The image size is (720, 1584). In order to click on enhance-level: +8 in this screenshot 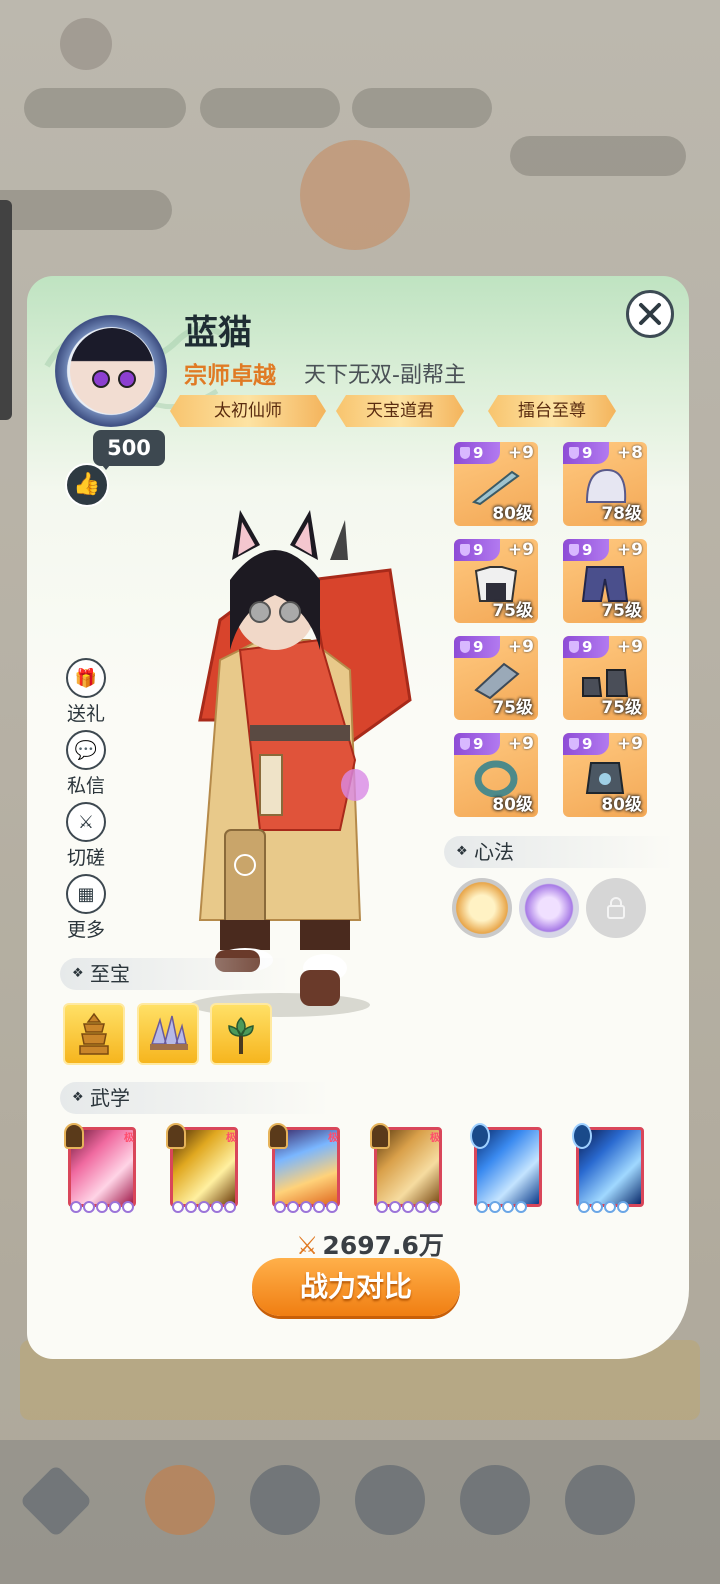, I will do `click(629, 453)`.